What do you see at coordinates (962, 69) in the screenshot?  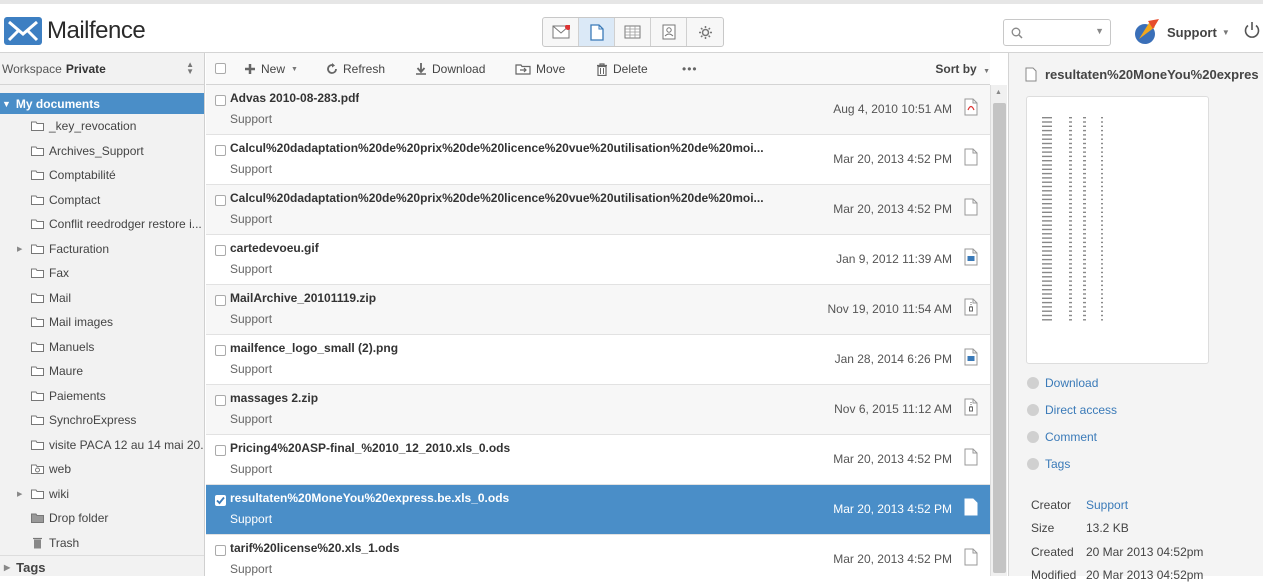 I see `sort-by-button: Sort by ▼` at bounding box center [962, 69].